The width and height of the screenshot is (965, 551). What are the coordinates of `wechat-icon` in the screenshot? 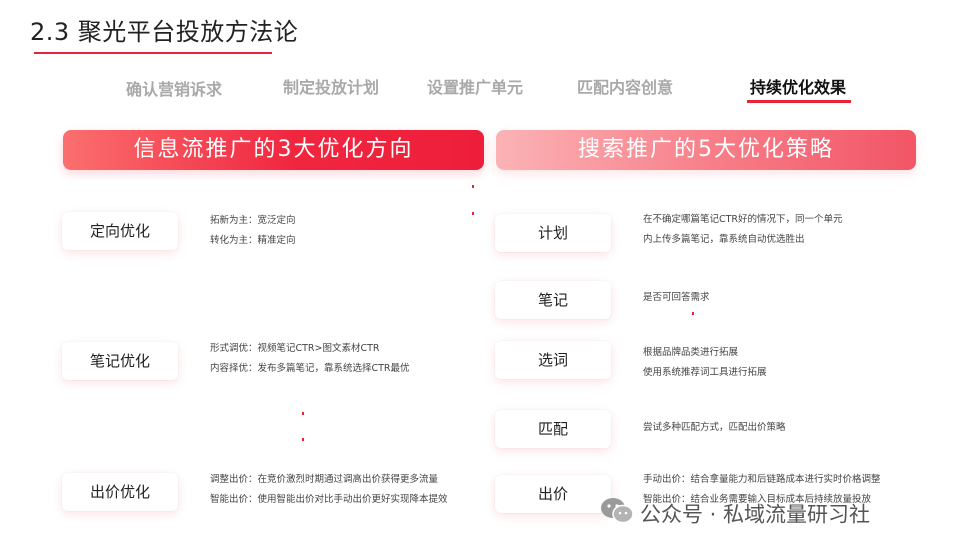 It's located at (617, 514).